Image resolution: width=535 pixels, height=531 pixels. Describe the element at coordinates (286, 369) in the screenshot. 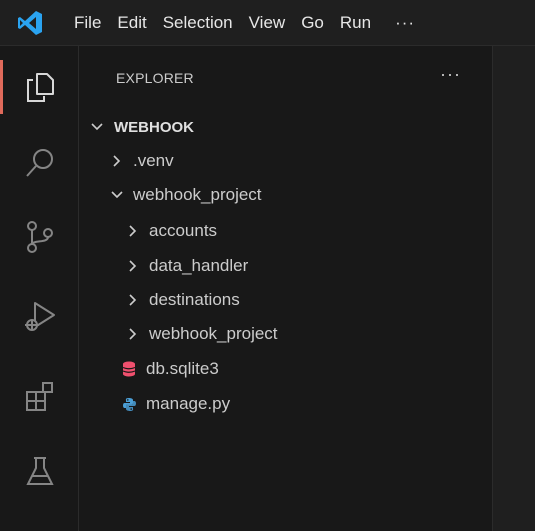

I see `tree-item-db-sqlite3: db.sqlite3` at that location.